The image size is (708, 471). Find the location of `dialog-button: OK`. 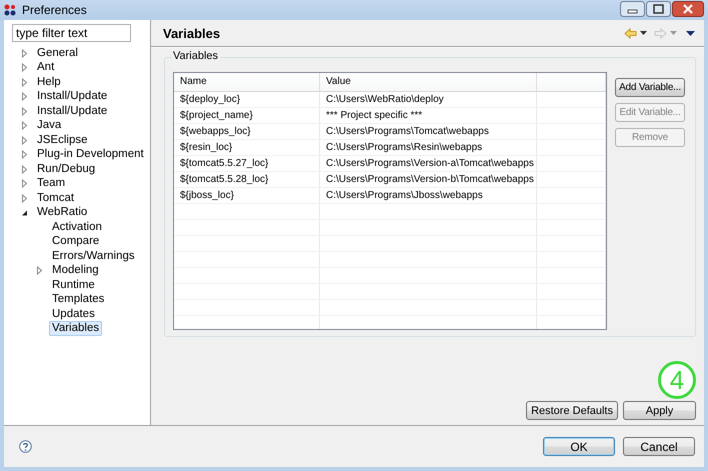

dialog-button: OK is located at coordinates (579, 446).